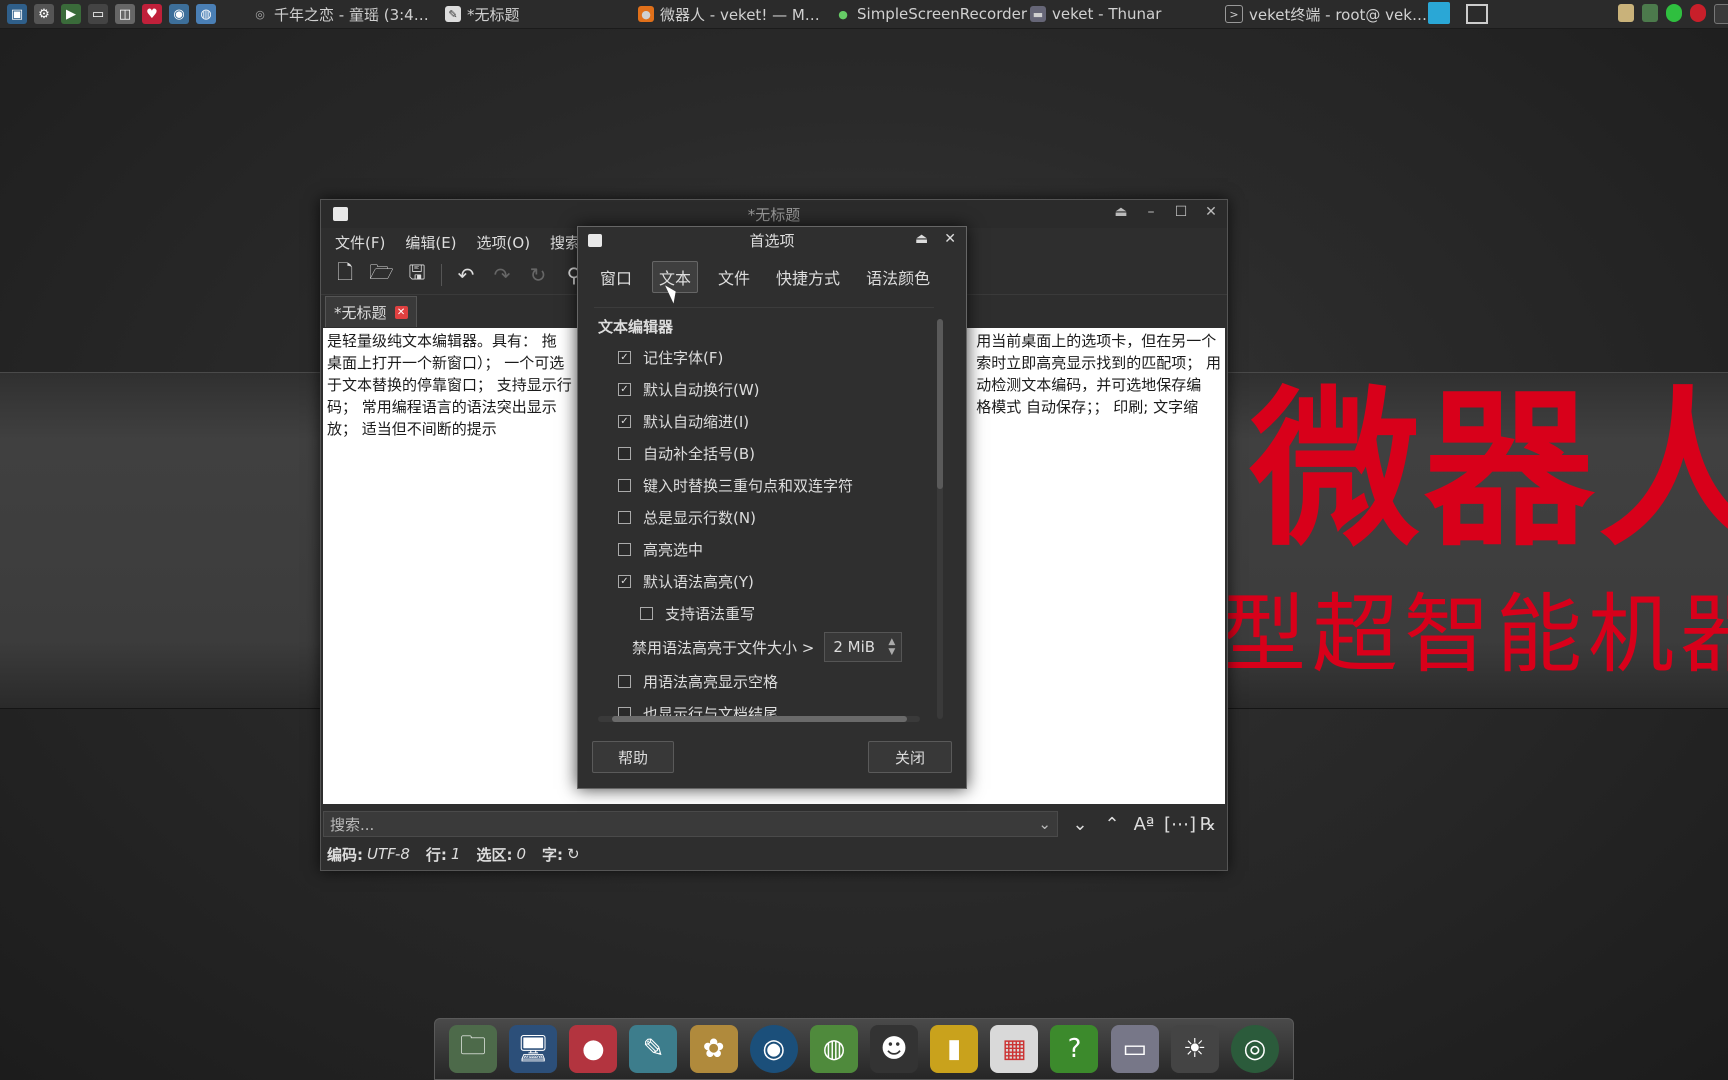 Image resolution: width=1728 pixels, height=1080 pixels. What do you see at coordinates (764, 707) in the screenshot?
I see `option-show-line-ends: 也显示行与文档结尾` at bounding box center [764, 707].